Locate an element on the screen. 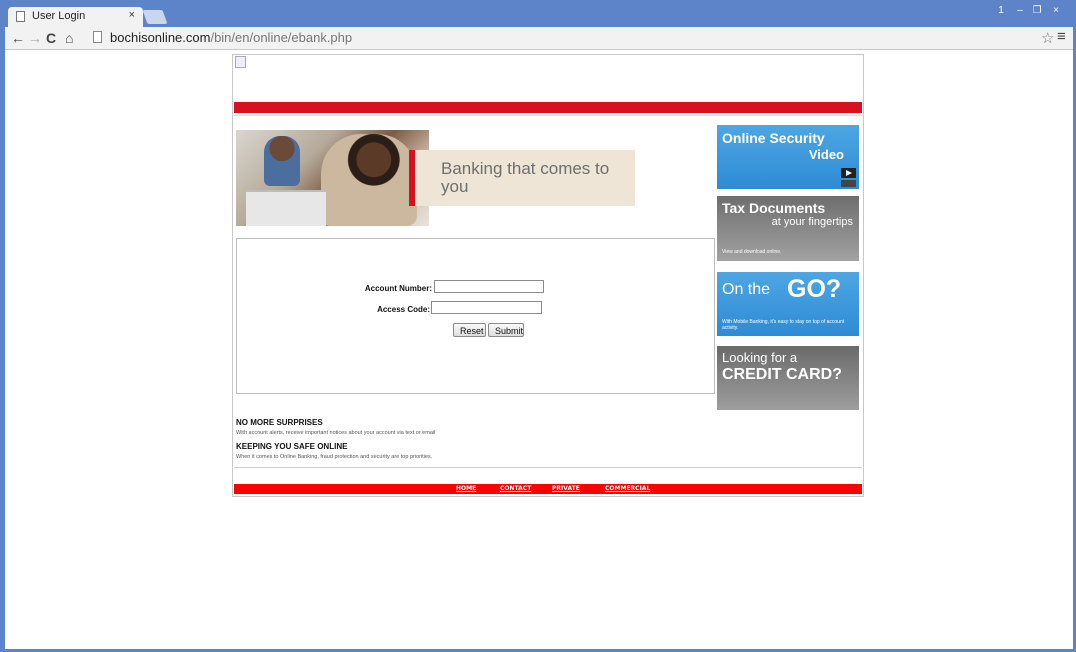 This screenshot has width=1076, height=652. laptop-figure is located at coordinates (286, 208).